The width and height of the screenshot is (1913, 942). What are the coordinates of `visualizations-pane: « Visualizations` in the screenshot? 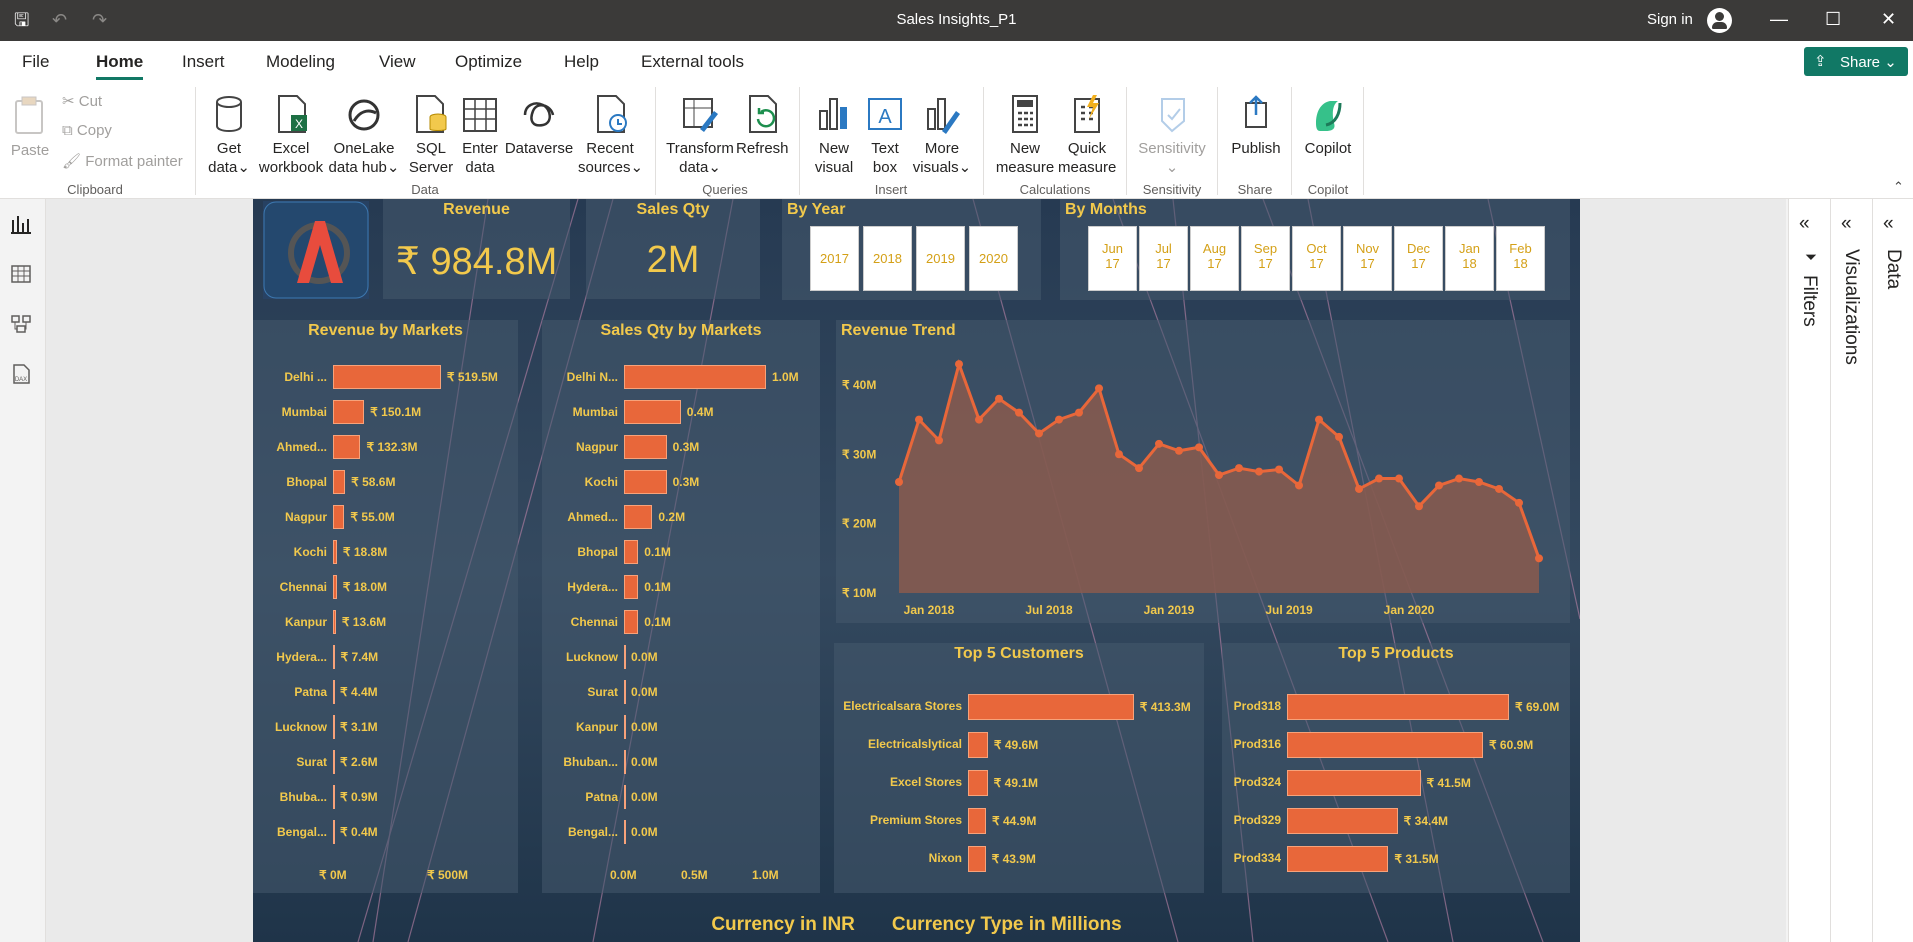 It's located at (1851, 570).